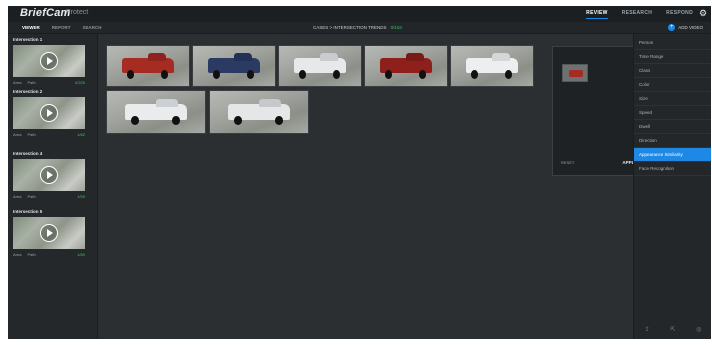 The height and width of the screenshot is (345, 712). Describe the element at coordinates (672, 57) in the screenshot. I see `filter-time-range: Time Range` at that location.